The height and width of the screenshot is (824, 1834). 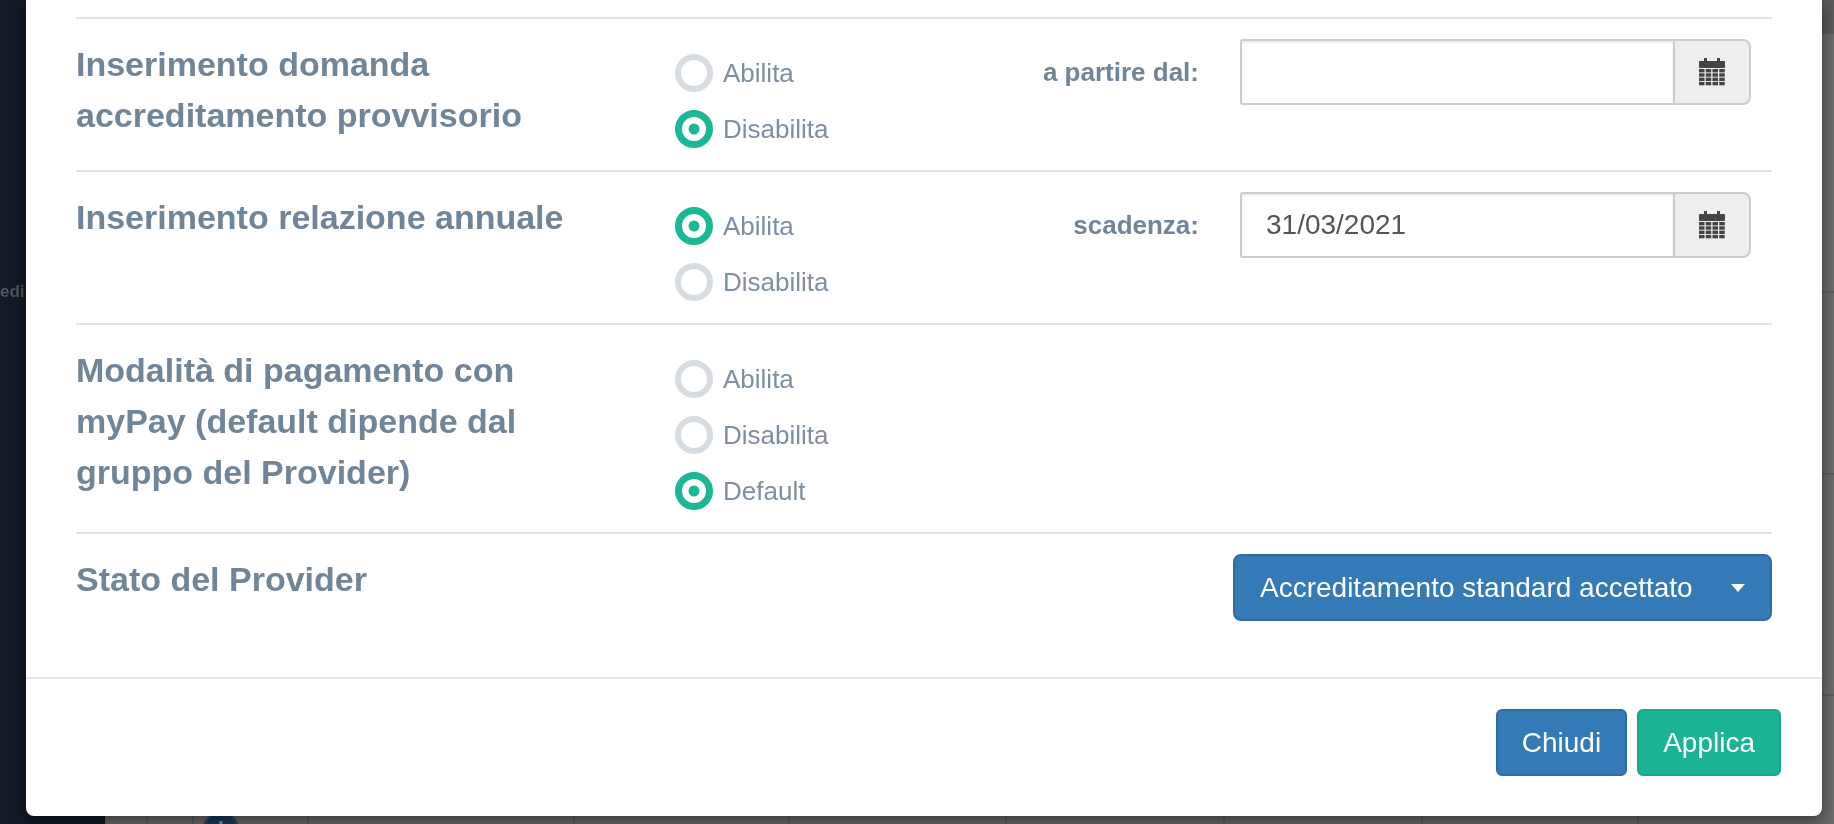 I want to click on setting-label: Stato del Provider, so click(x=222, y=579).